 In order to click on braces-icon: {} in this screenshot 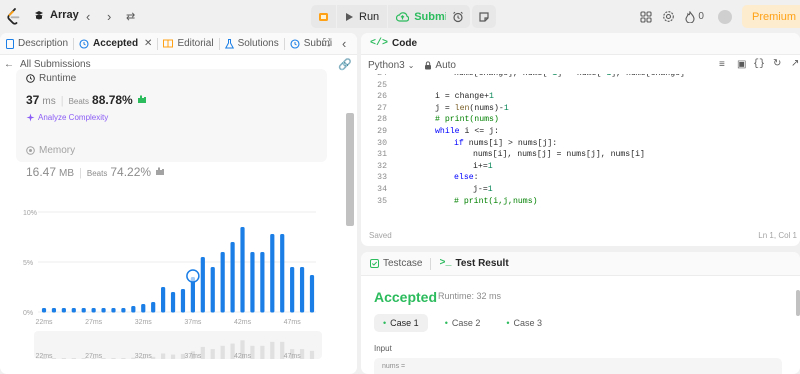, I will do `click(759, 64)`.